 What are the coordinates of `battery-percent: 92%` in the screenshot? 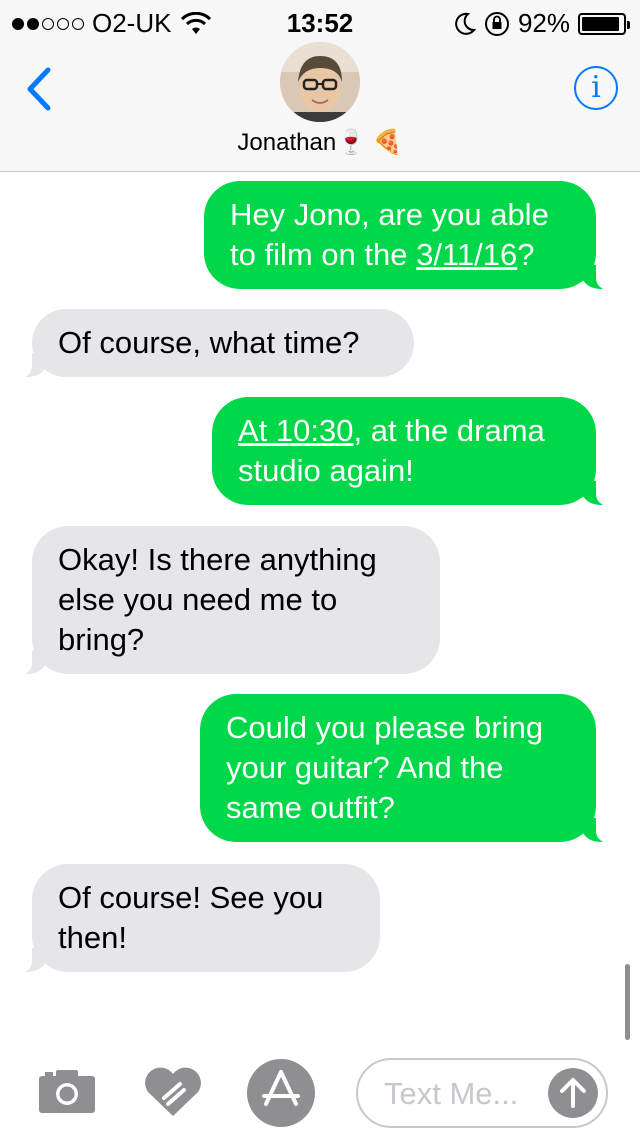 It's located at (543, 23).